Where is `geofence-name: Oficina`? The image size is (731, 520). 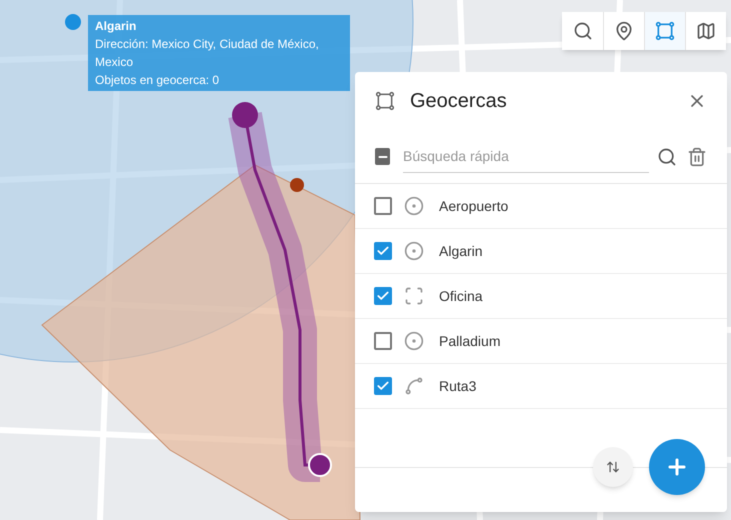
geofence-name: Oficina is located at coordinates (461, 296).